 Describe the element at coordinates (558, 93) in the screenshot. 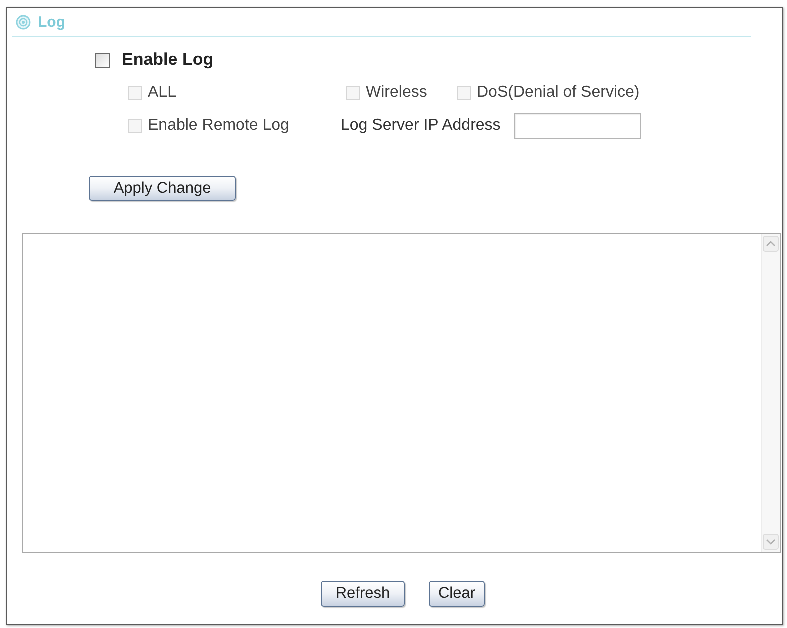

I see `checkbox-label: DoS(Denial of Service)` at that location.